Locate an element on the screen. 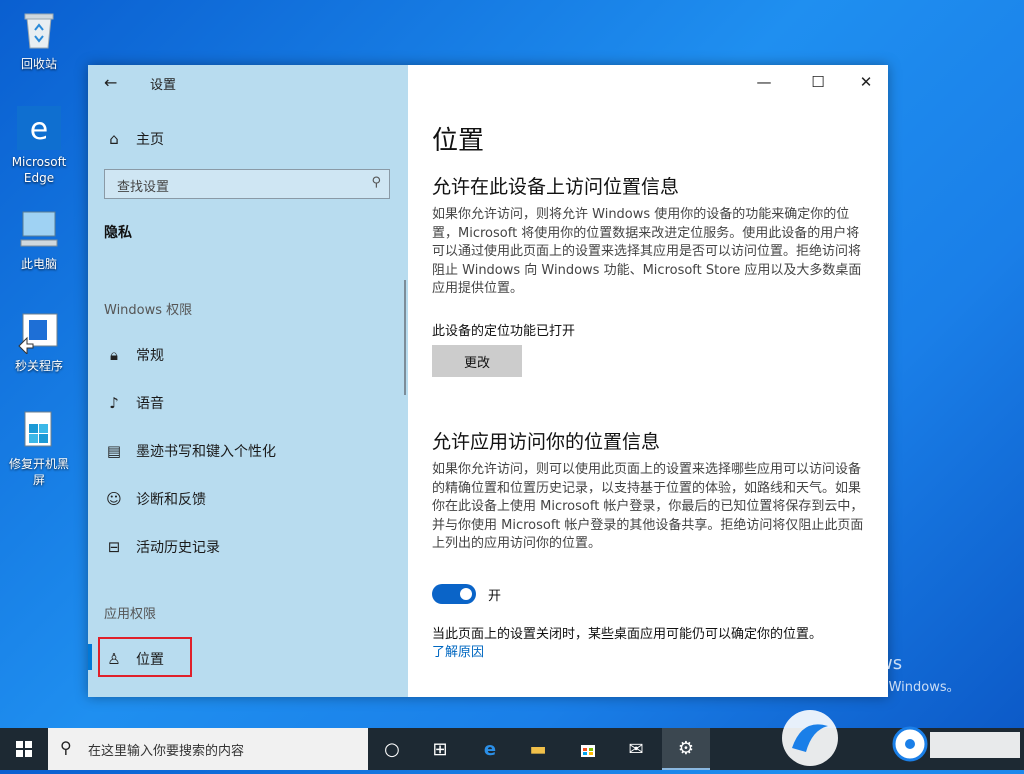 This screenshot has height=774, width=1024. recycle-bin-icon is located at coordinates (39, 30).